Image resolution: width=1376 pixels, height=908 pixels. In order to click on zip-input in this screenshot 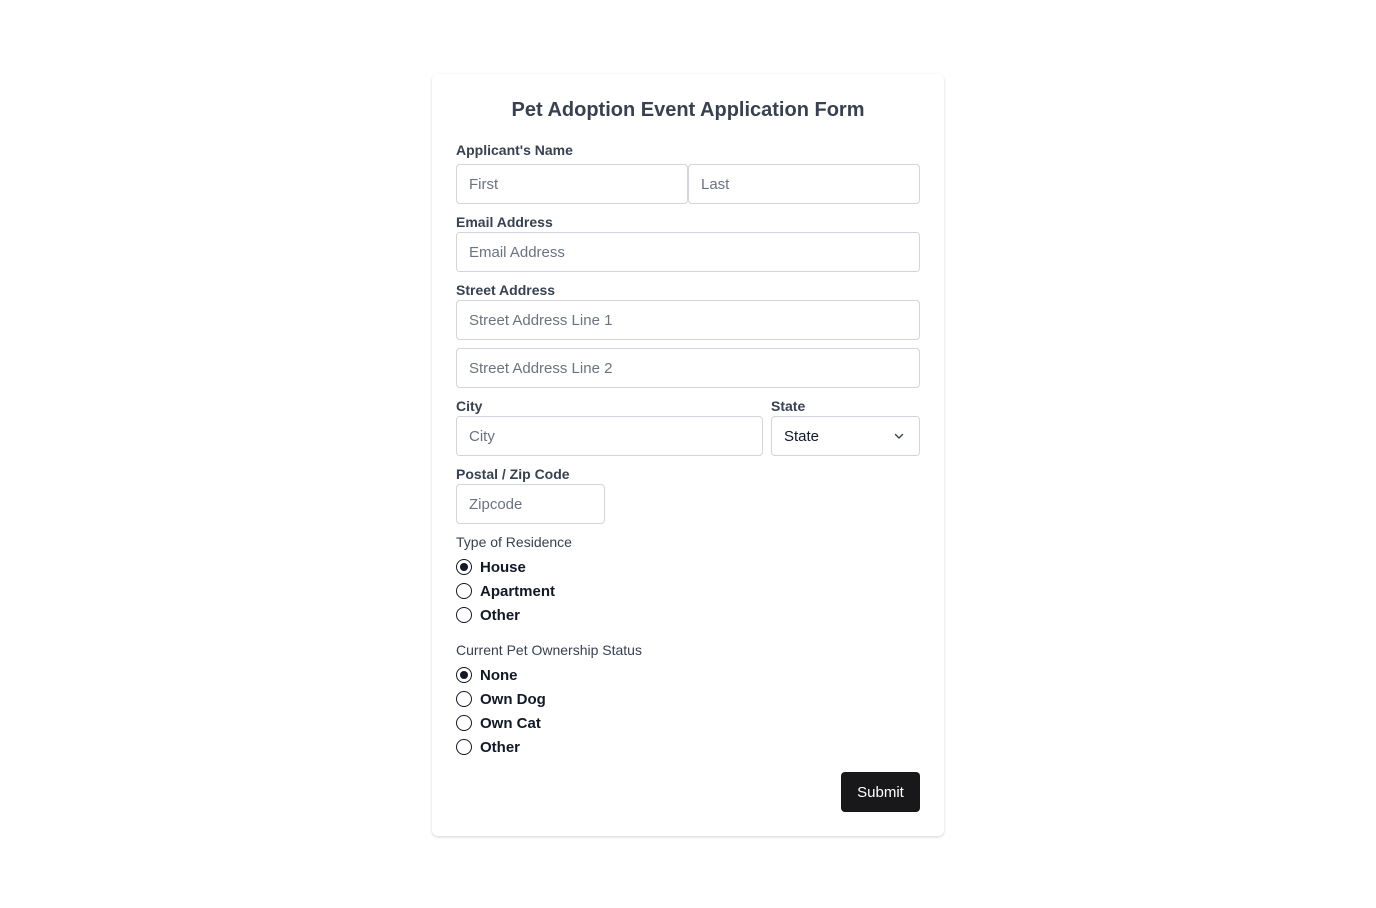, I will do `click(530, 504)`.